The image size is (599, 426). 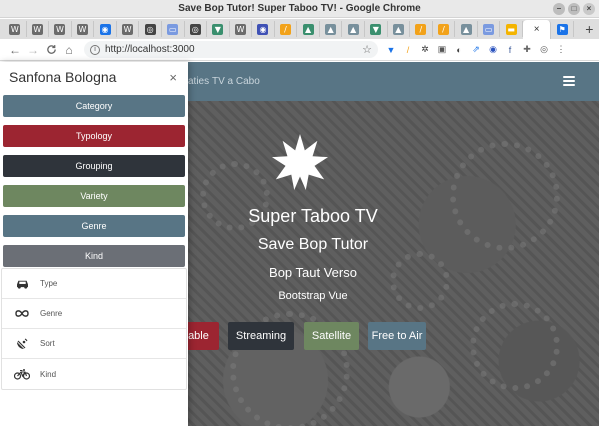 What do you see at coordinates (95, 49) in the screenshot?
I see `site-info-icon: i` at bounding box center [95, 49].